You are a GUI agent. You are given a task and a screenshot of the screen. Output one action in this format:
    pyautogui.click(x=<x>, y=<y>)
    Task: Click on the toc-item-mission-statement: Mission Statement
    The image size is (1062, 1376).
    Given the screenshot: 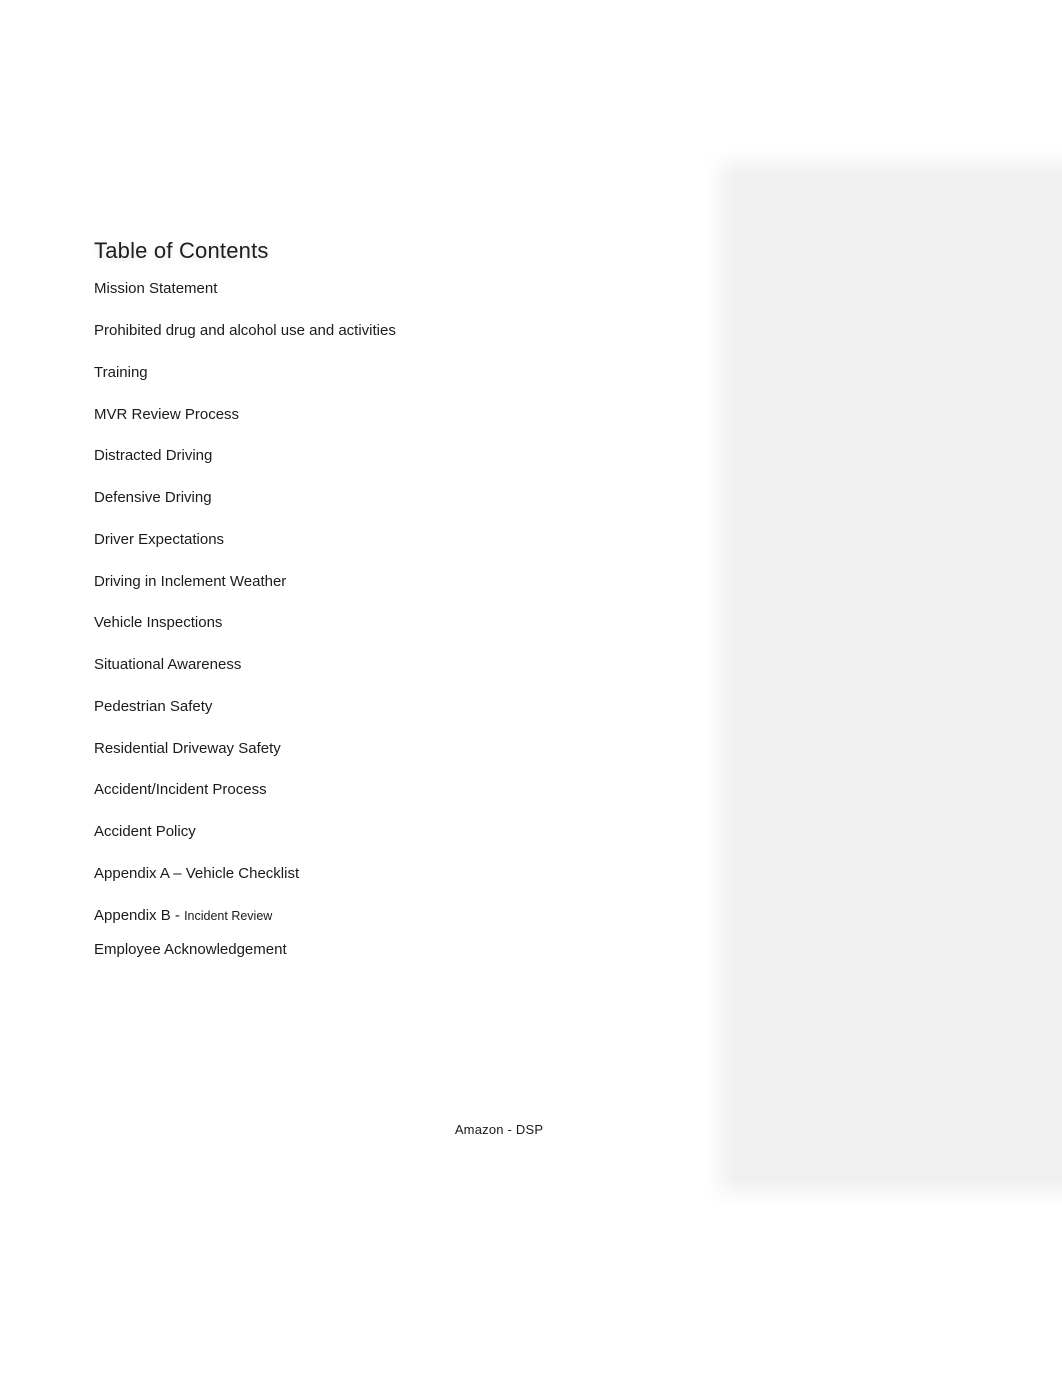 What is the action you would take?
    pyautogui.click(x=394, y=289)
    